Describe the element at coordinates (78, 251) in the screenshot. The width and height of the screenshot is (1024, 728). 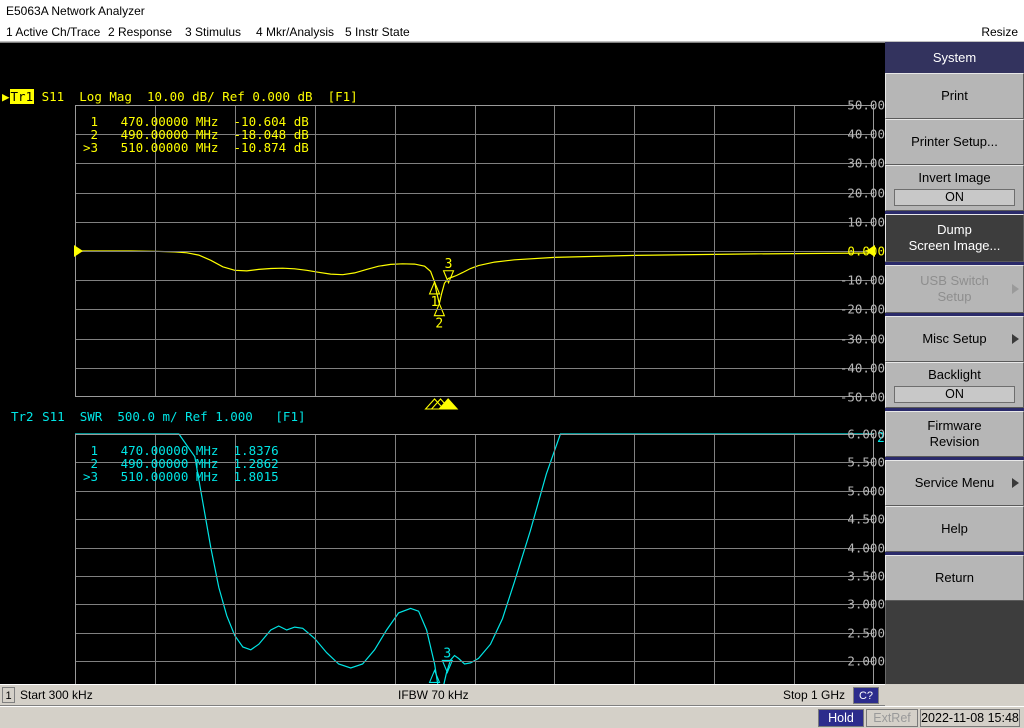
I see `reference-marker-left` at that location.